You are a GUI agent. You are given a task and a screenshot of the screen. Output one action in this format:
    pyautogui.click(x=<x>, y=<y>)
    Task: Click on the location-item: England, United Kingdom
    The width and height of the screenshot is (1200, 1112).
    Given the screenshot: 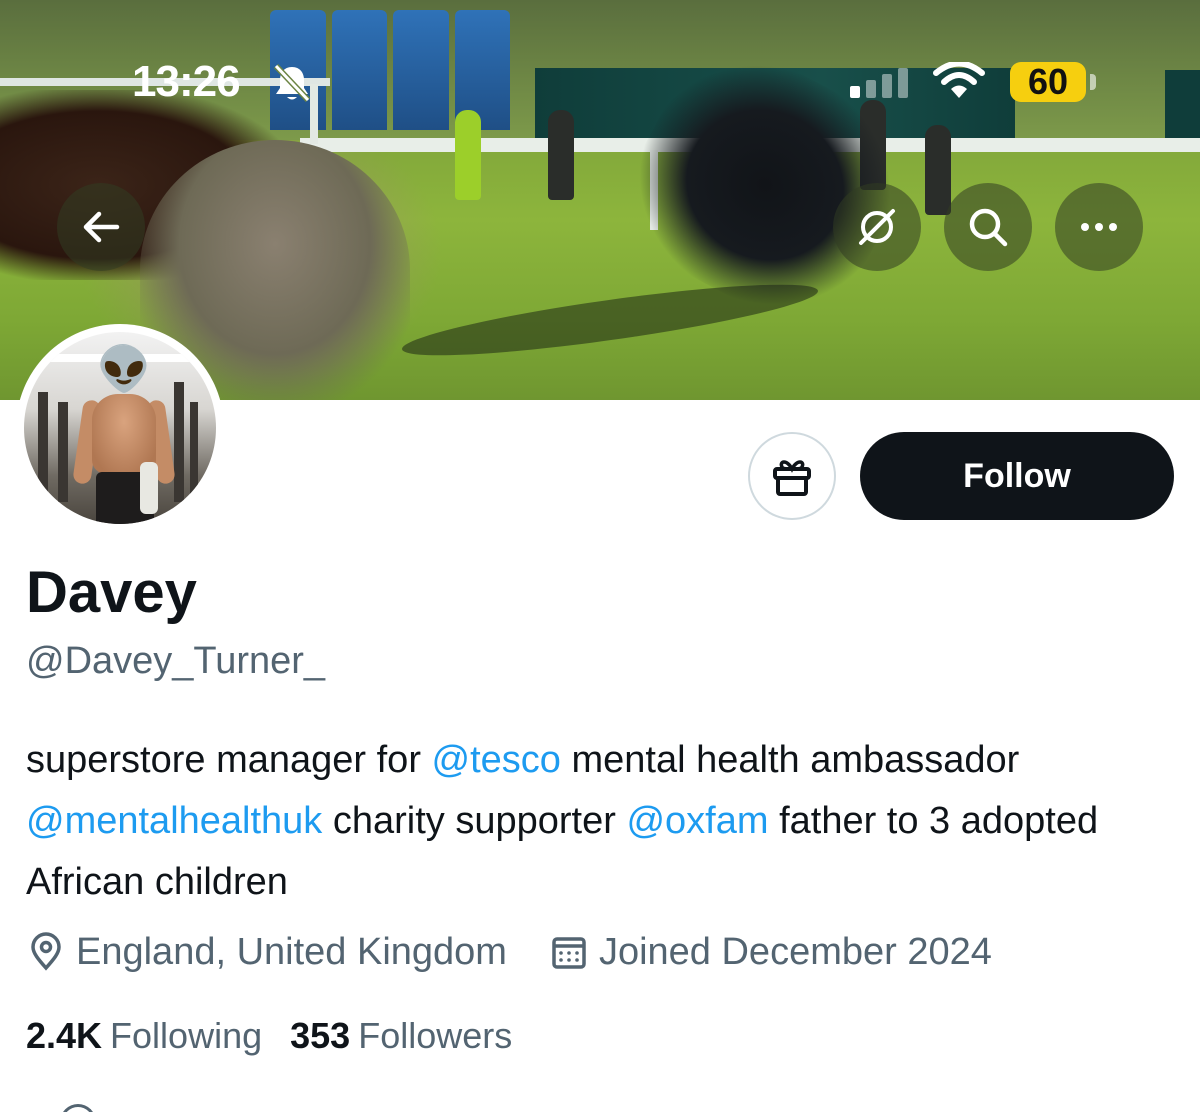 What is the action you would take?
    pyautogui.click(x=266, y=952)
    